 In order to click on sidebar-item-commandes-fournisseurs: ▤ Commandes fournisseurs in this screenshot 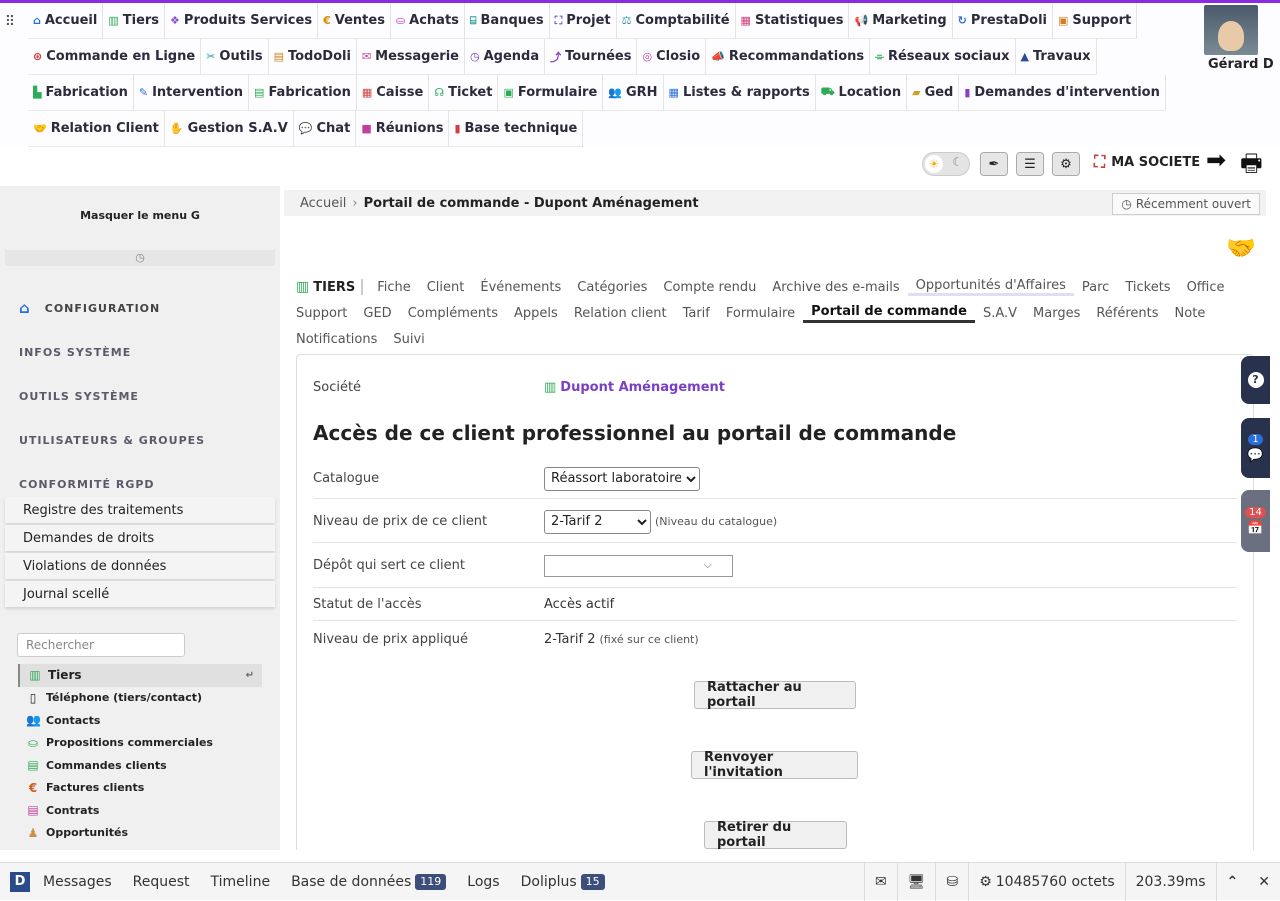, I will do `click(140, 847)`.